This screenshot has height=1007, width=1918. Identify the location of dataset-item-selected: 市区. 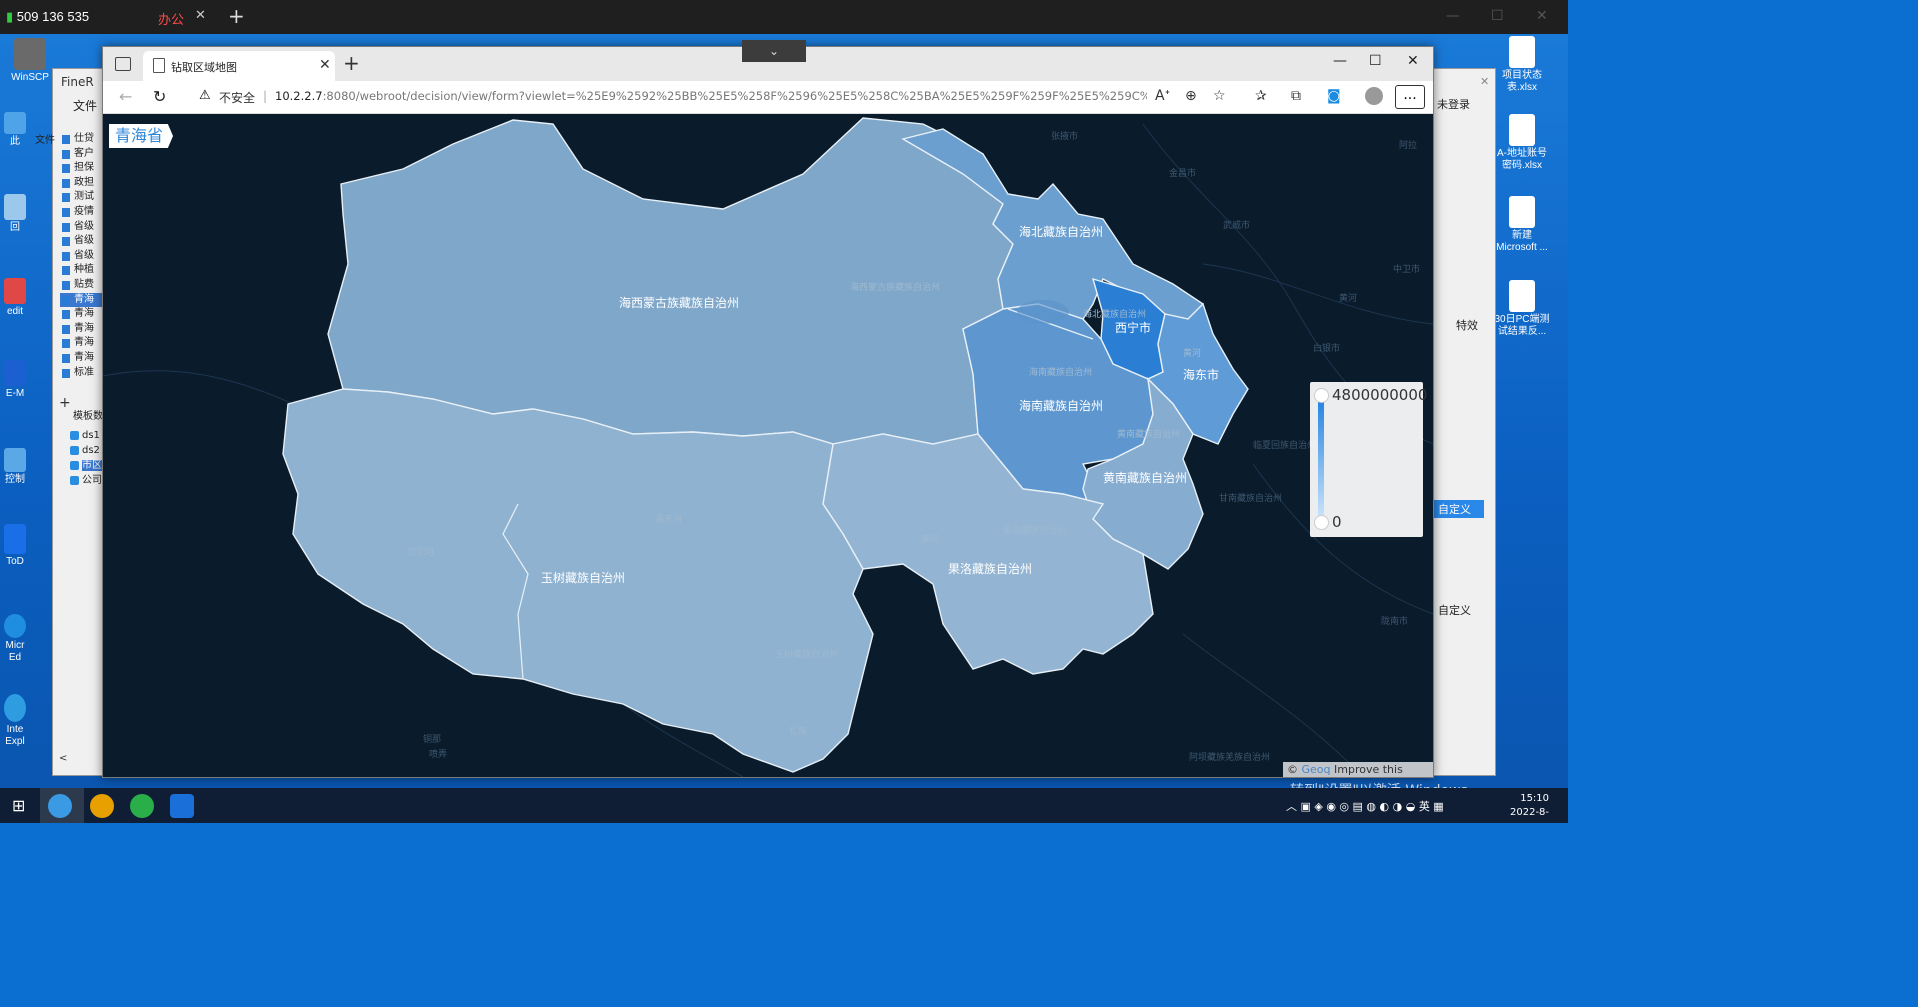
(82, 465).